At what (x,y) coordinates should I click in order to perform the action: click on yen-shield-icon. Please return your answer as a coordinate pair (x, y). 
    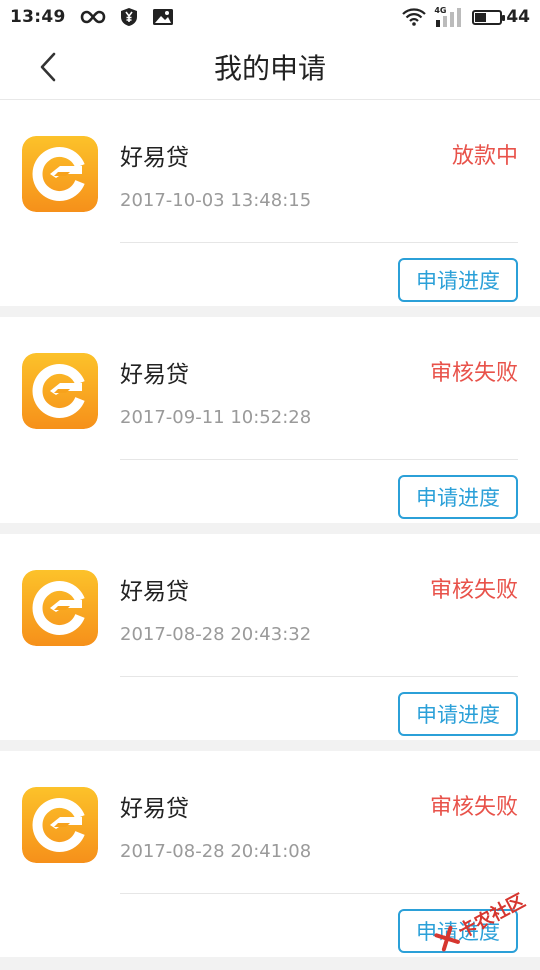
    Looking at the image, I should click on (128, 17).